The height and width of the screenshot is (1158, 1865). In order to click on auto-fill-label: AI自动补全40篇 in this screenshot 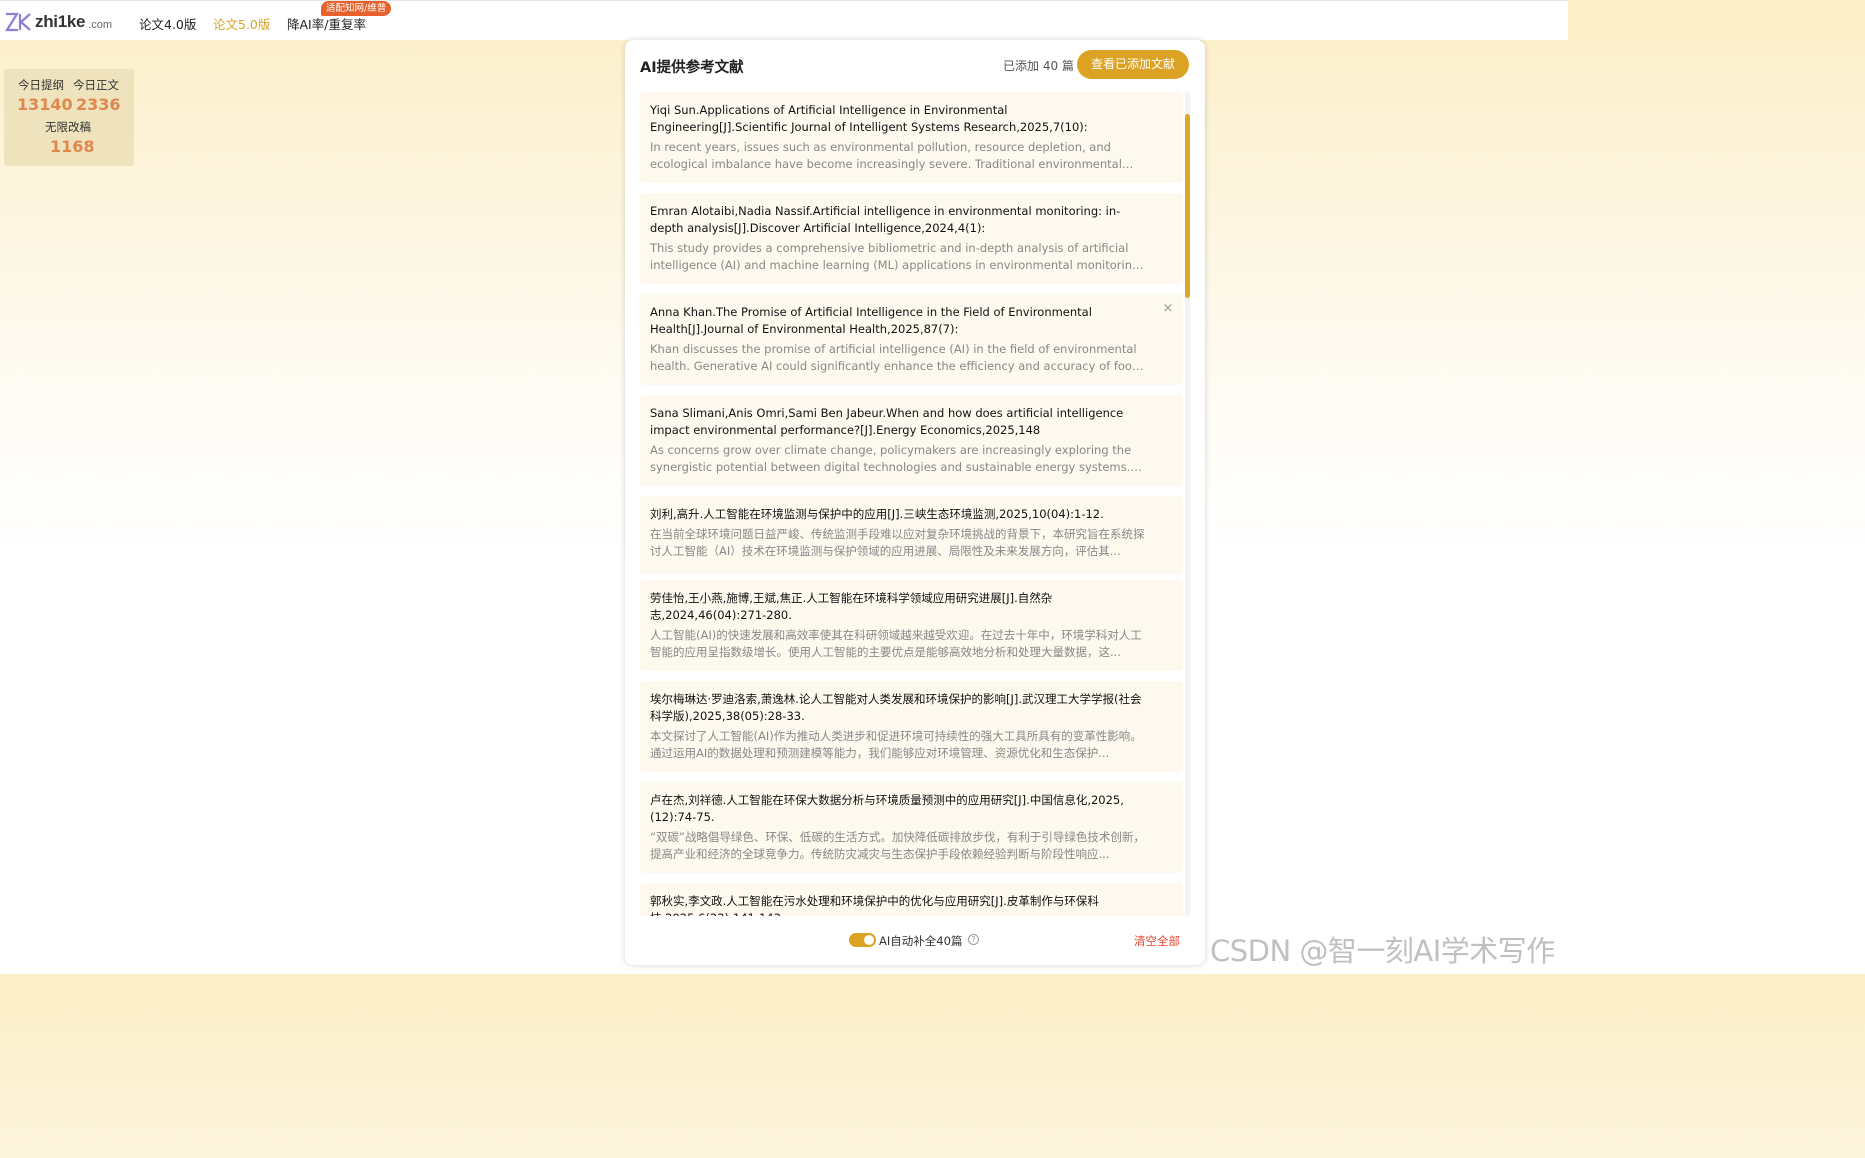, I will do `click(921, 941)`.